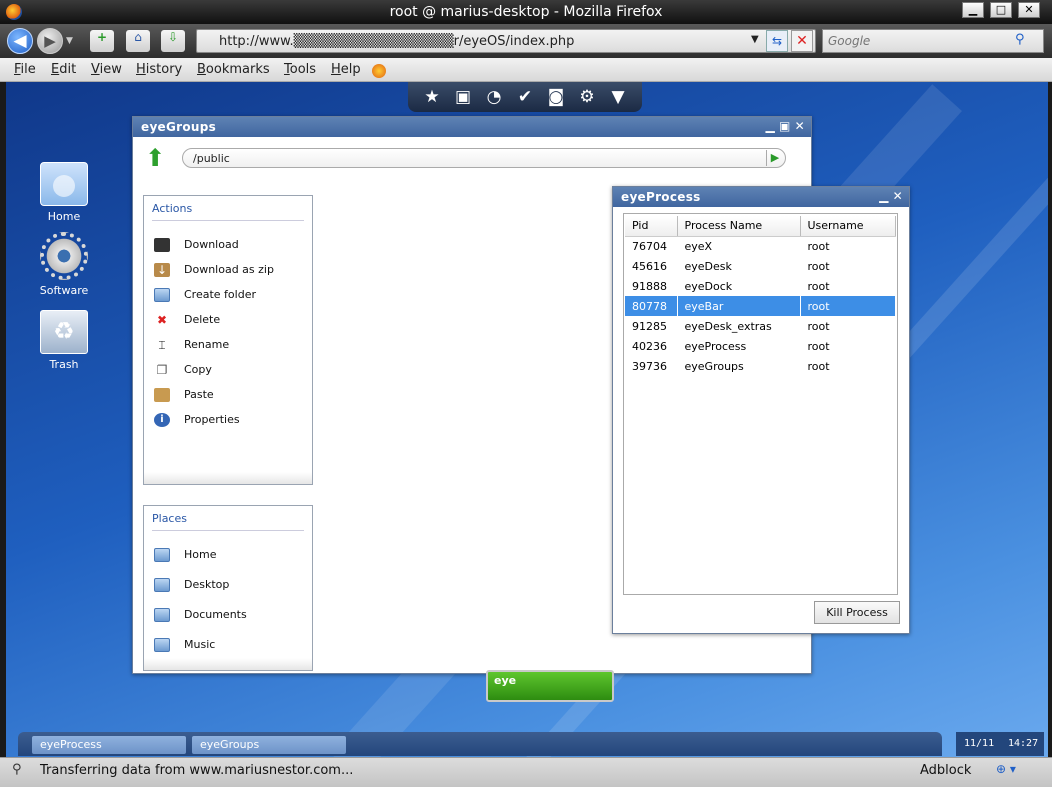 Image resolution: width=1052 pixels, height=787 pixels. Describe the element at coordinates (214, 271) in the screenshot. I see `action-download-zip: ↓ Download as zip` at that location.